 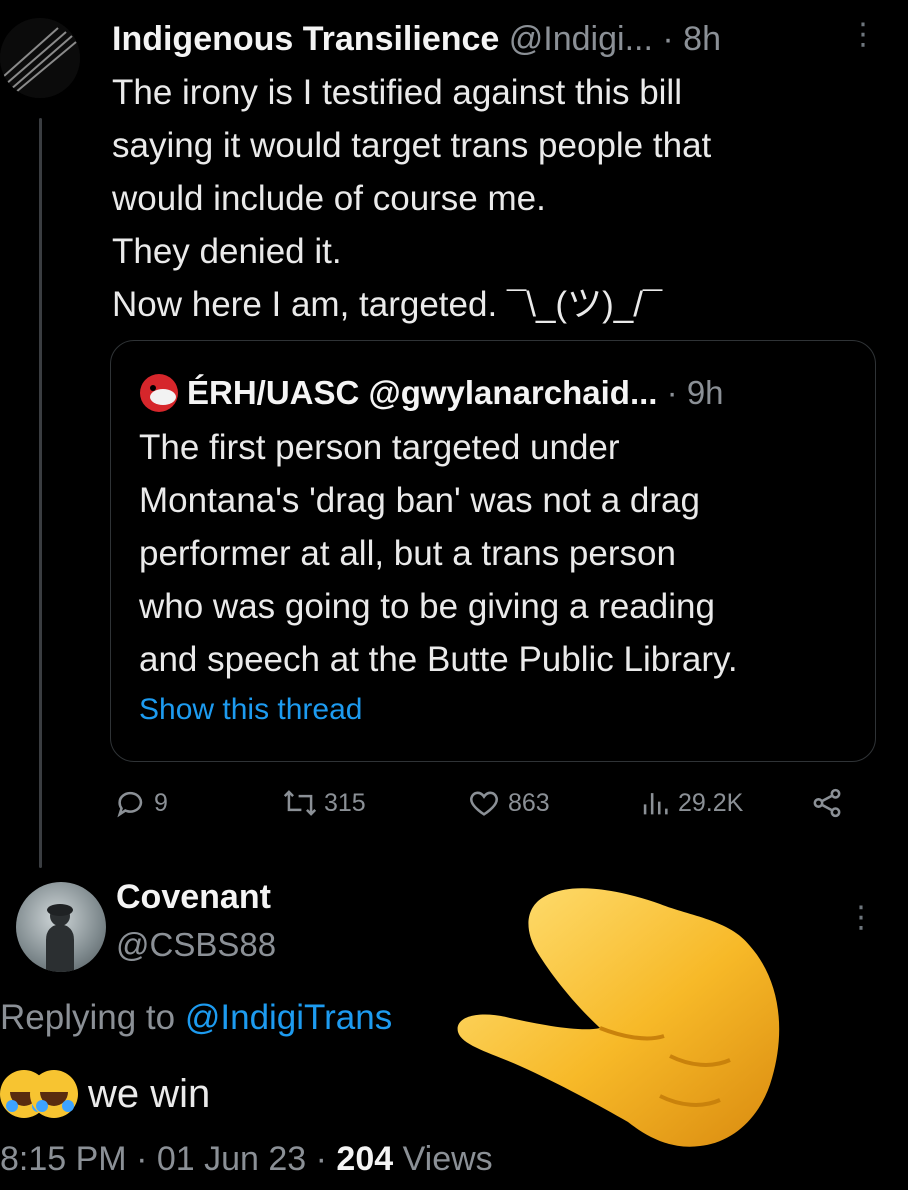 What do you see at coordinates (484, 803) in the screenshot?
I see `heart-icon` at bounding box center [484, 803].